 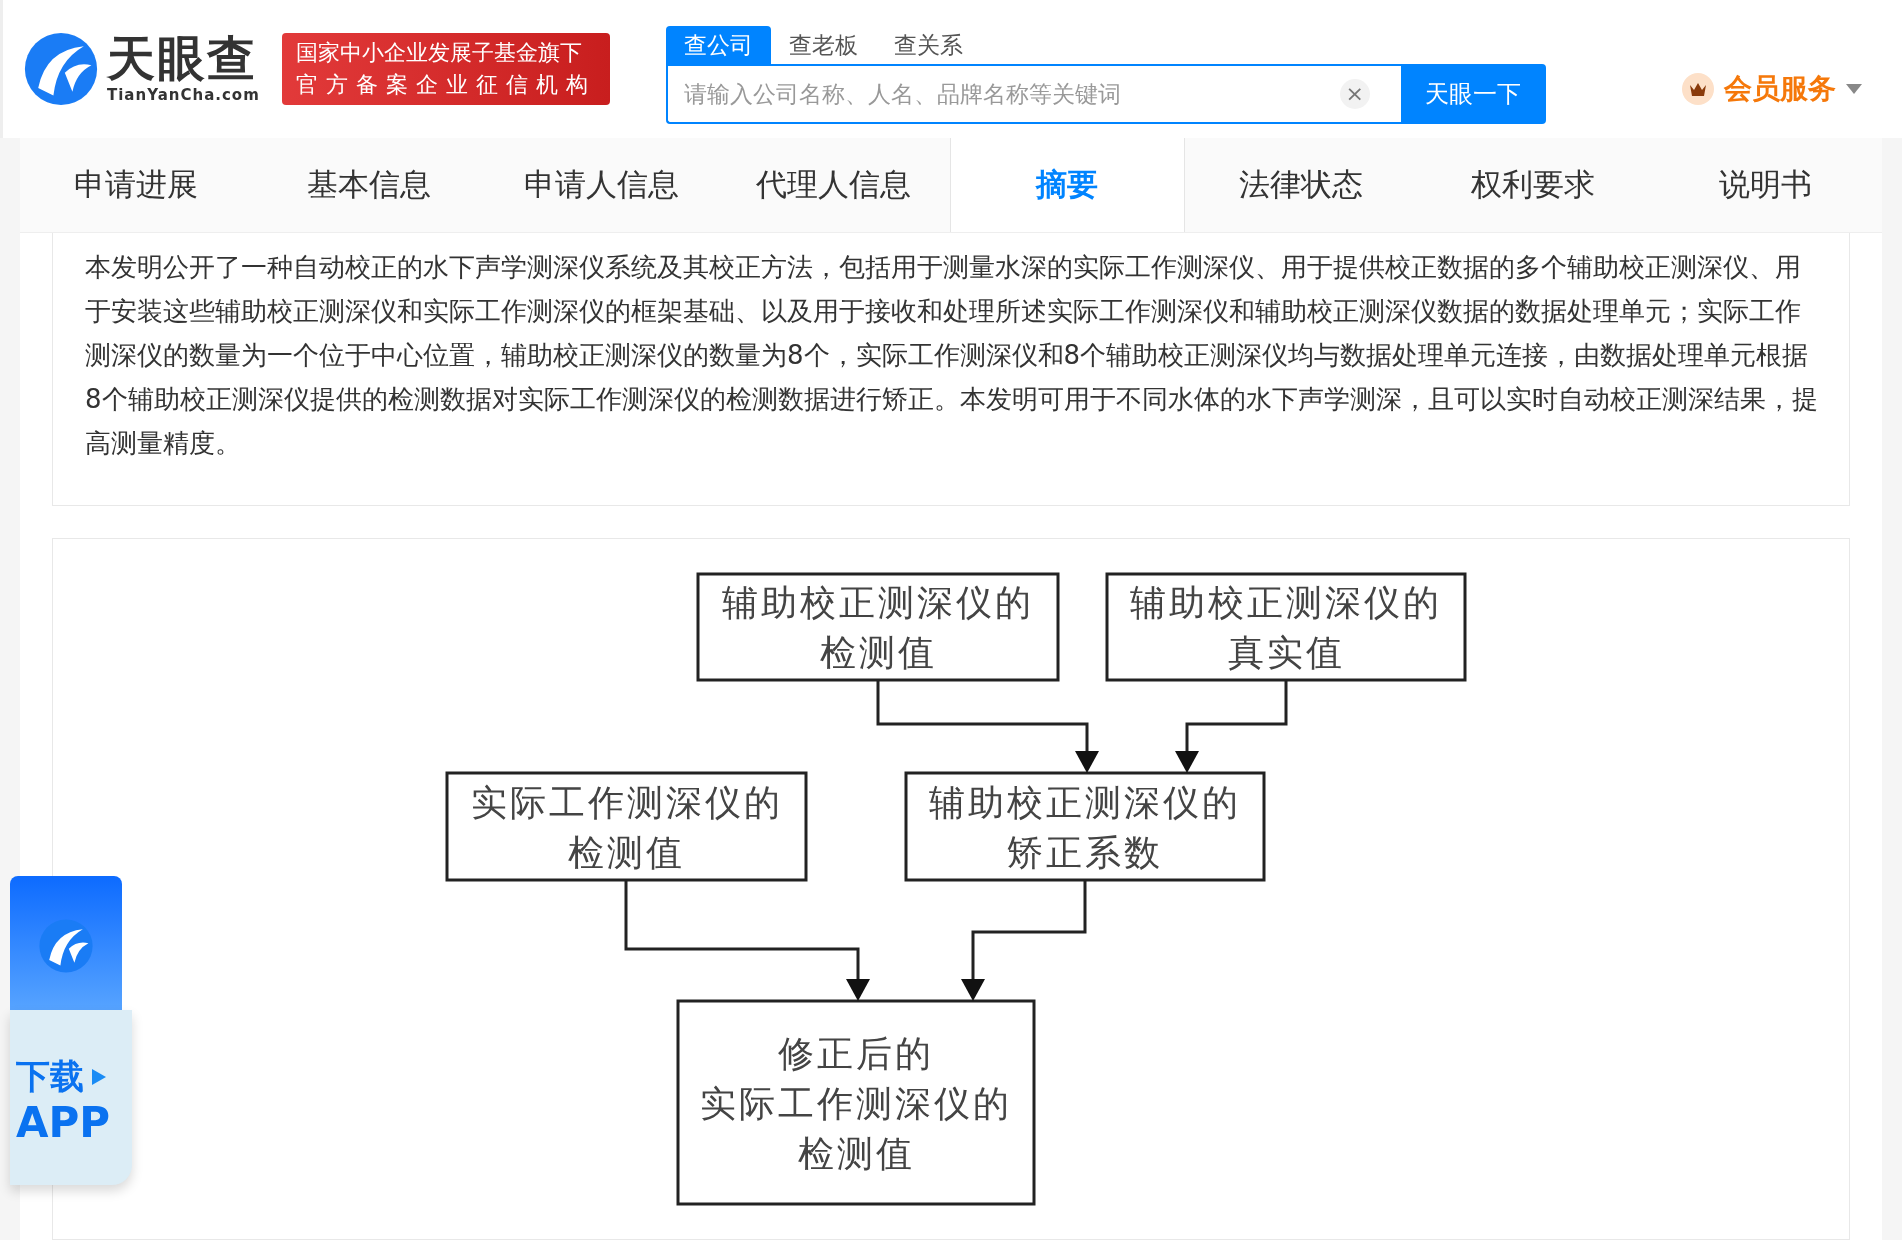 I want to click on nav-tab: 代理人信息, so click(x=833, y=185).